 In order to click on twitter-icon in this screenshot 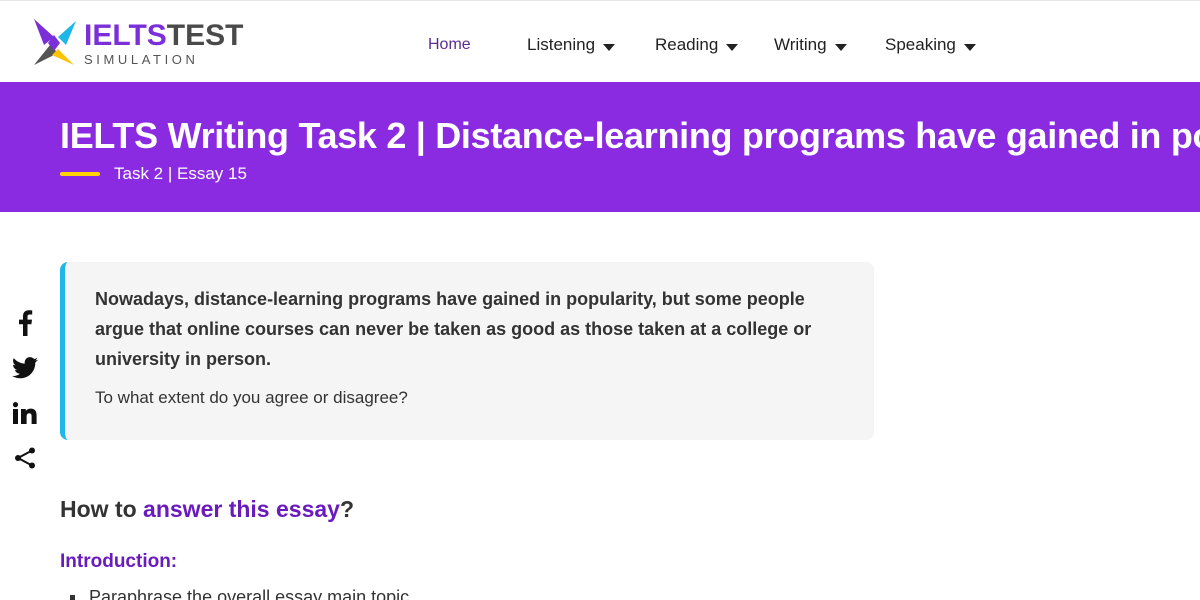, I will do `click(25, 368)`.